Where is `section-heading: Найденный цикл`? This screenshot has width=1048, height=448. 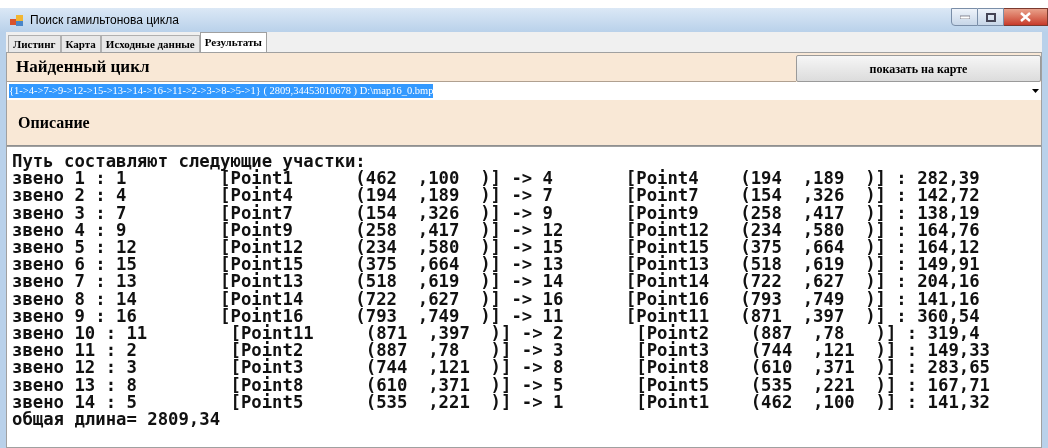
section-heading: Найденный цикл is located at coordinates (83, 67).